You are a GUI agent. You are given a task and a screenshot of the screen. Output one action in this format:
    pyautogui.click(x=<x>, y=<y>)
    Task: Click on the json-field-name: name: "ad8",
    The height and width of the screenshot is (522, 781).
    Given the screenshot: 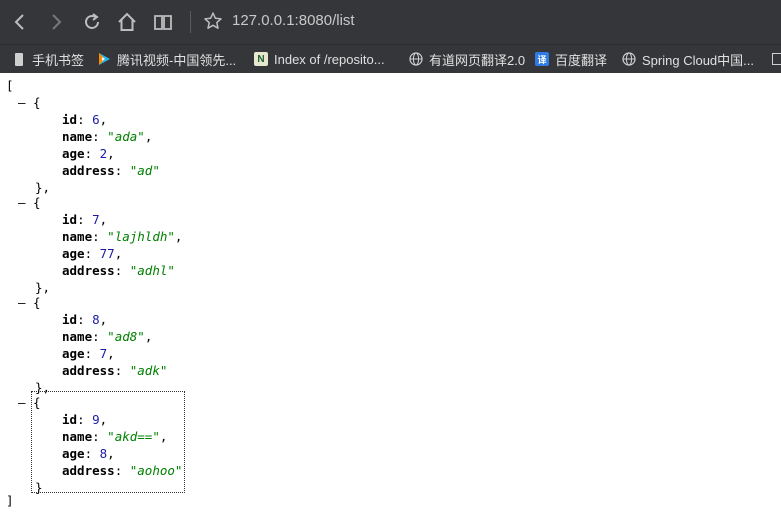 What is the action you would take?
    pyautogui.click(x=107, y=336)
    